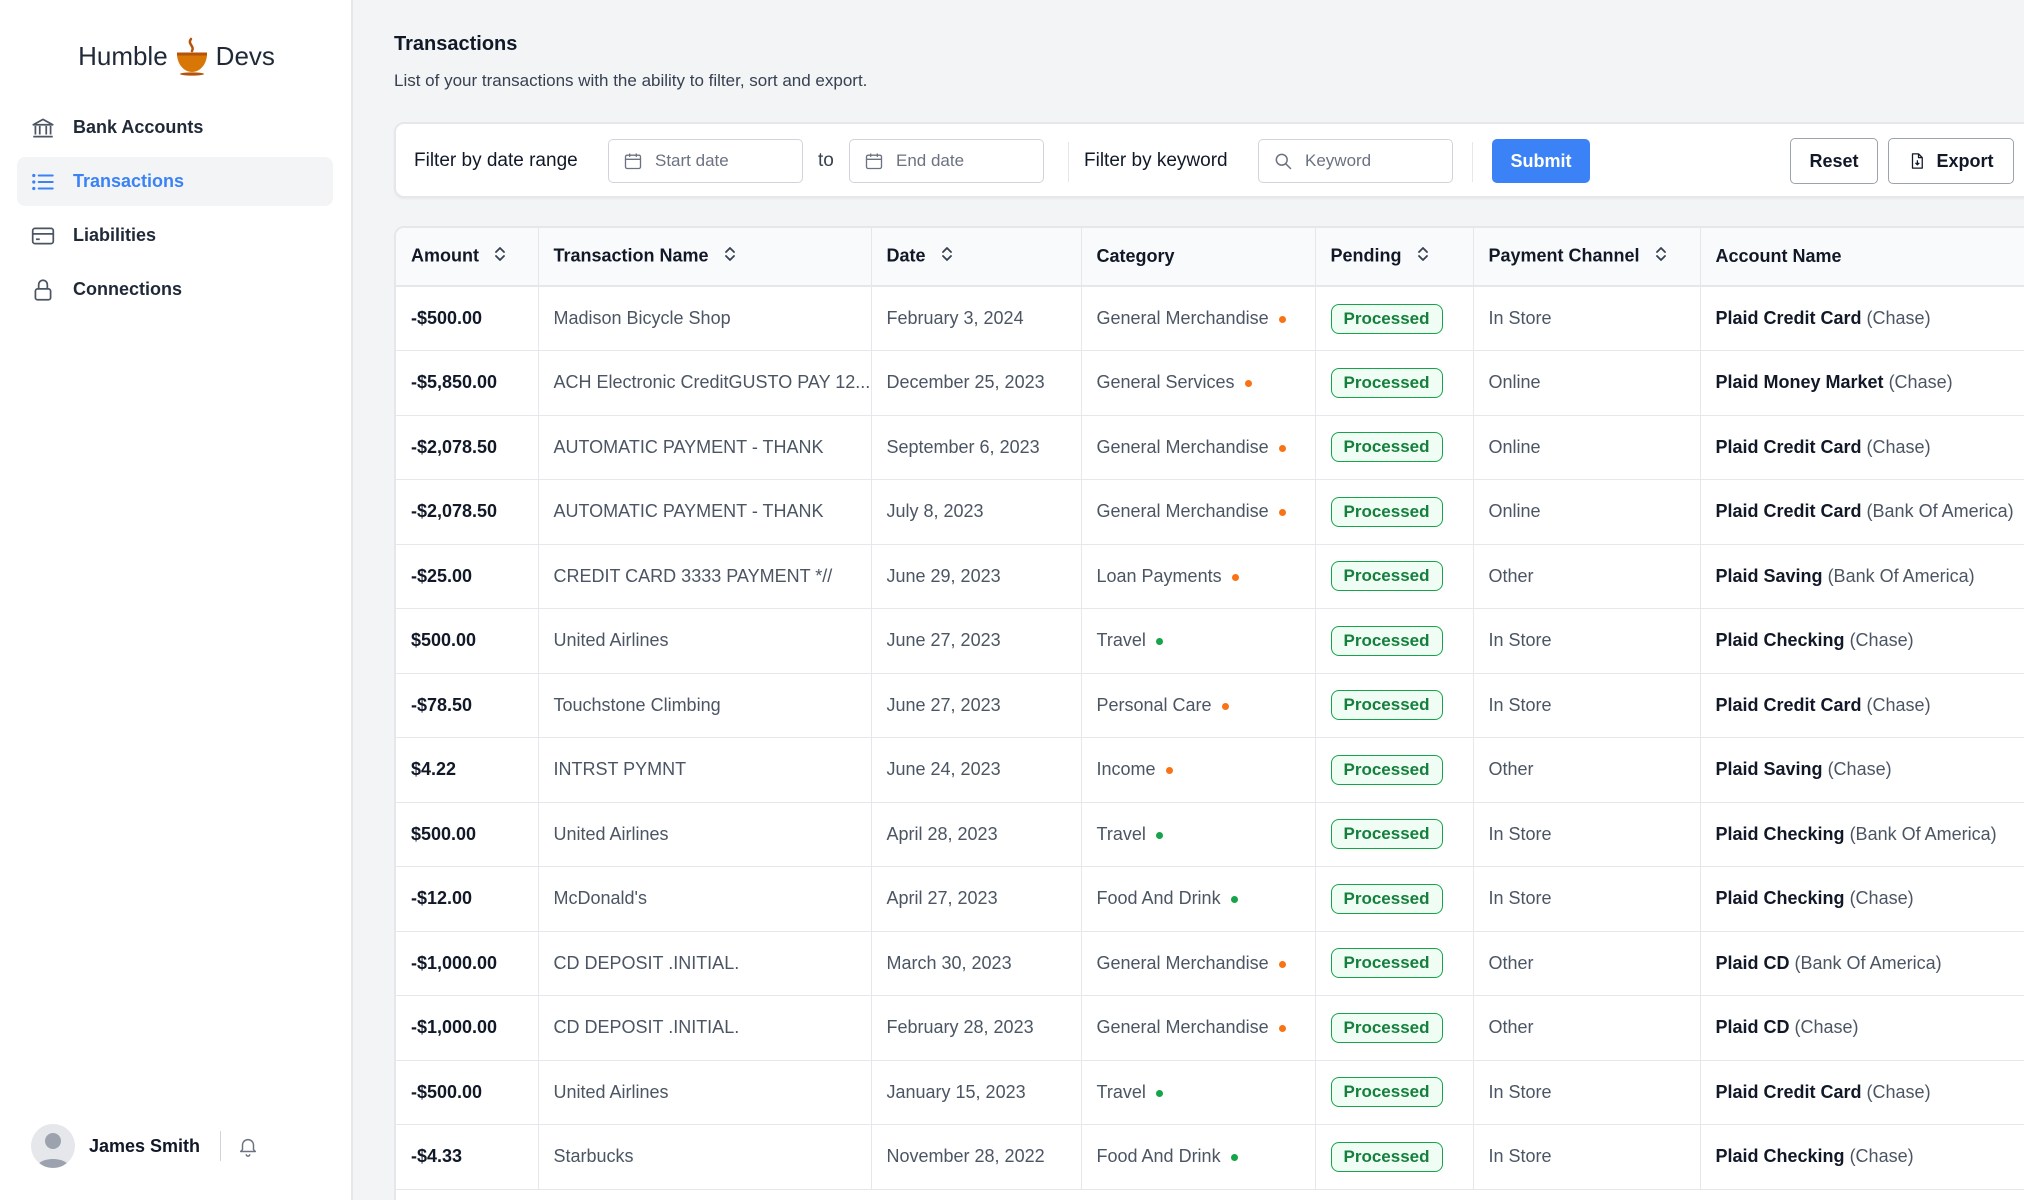 Image resolution: width=2024 pixels, height=1200 pixels. What do you see at coordinates (128, 289) in the screenshot?
I see `sidebar-item-label: Connections` at bounding box center [128, 289].